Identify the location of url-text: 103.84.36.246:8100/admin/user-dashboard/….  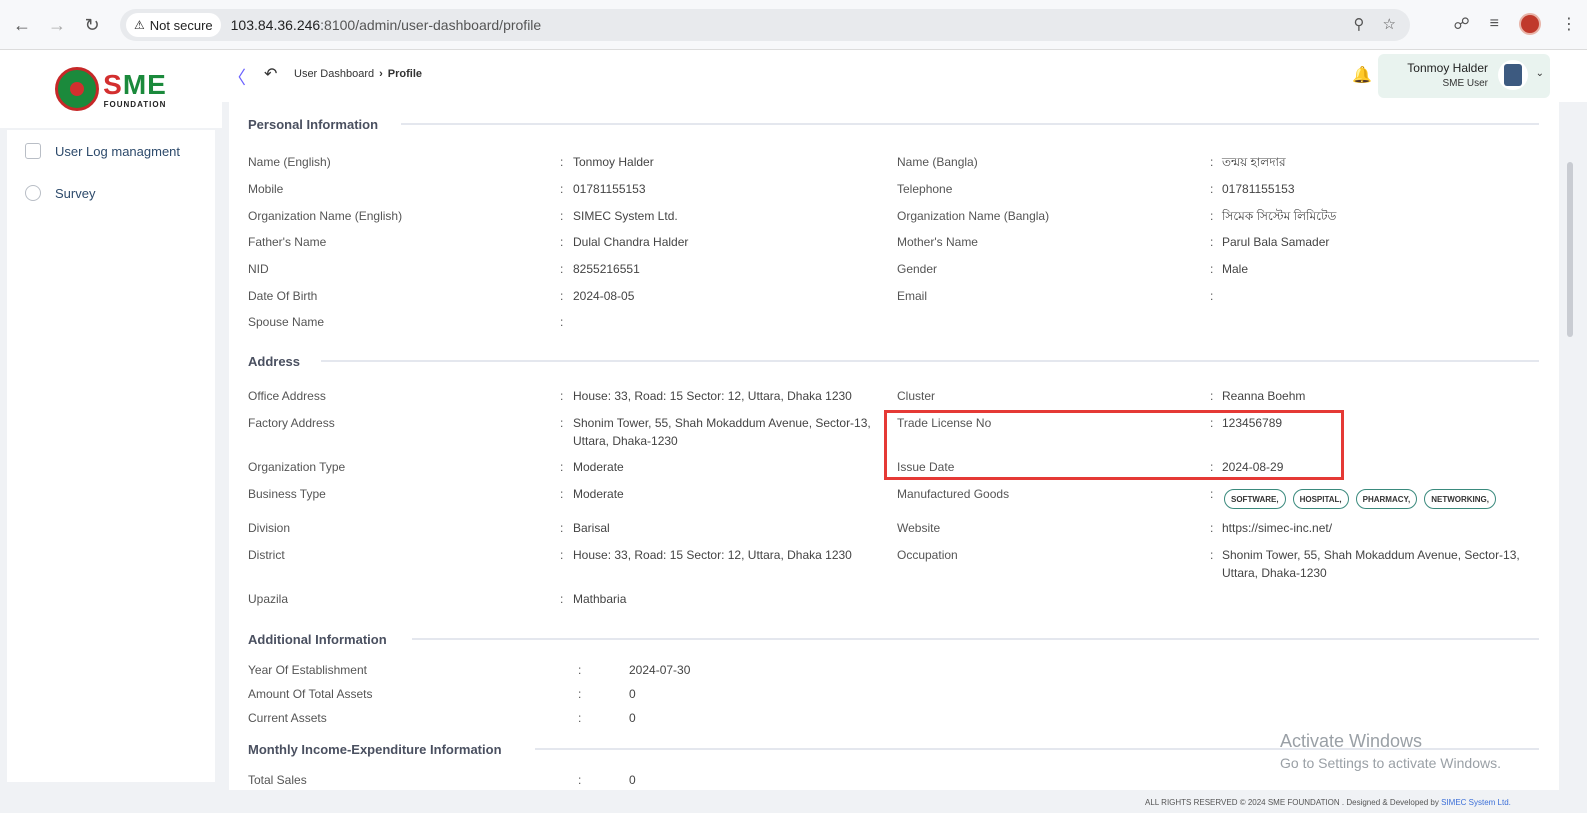
(386, 25).